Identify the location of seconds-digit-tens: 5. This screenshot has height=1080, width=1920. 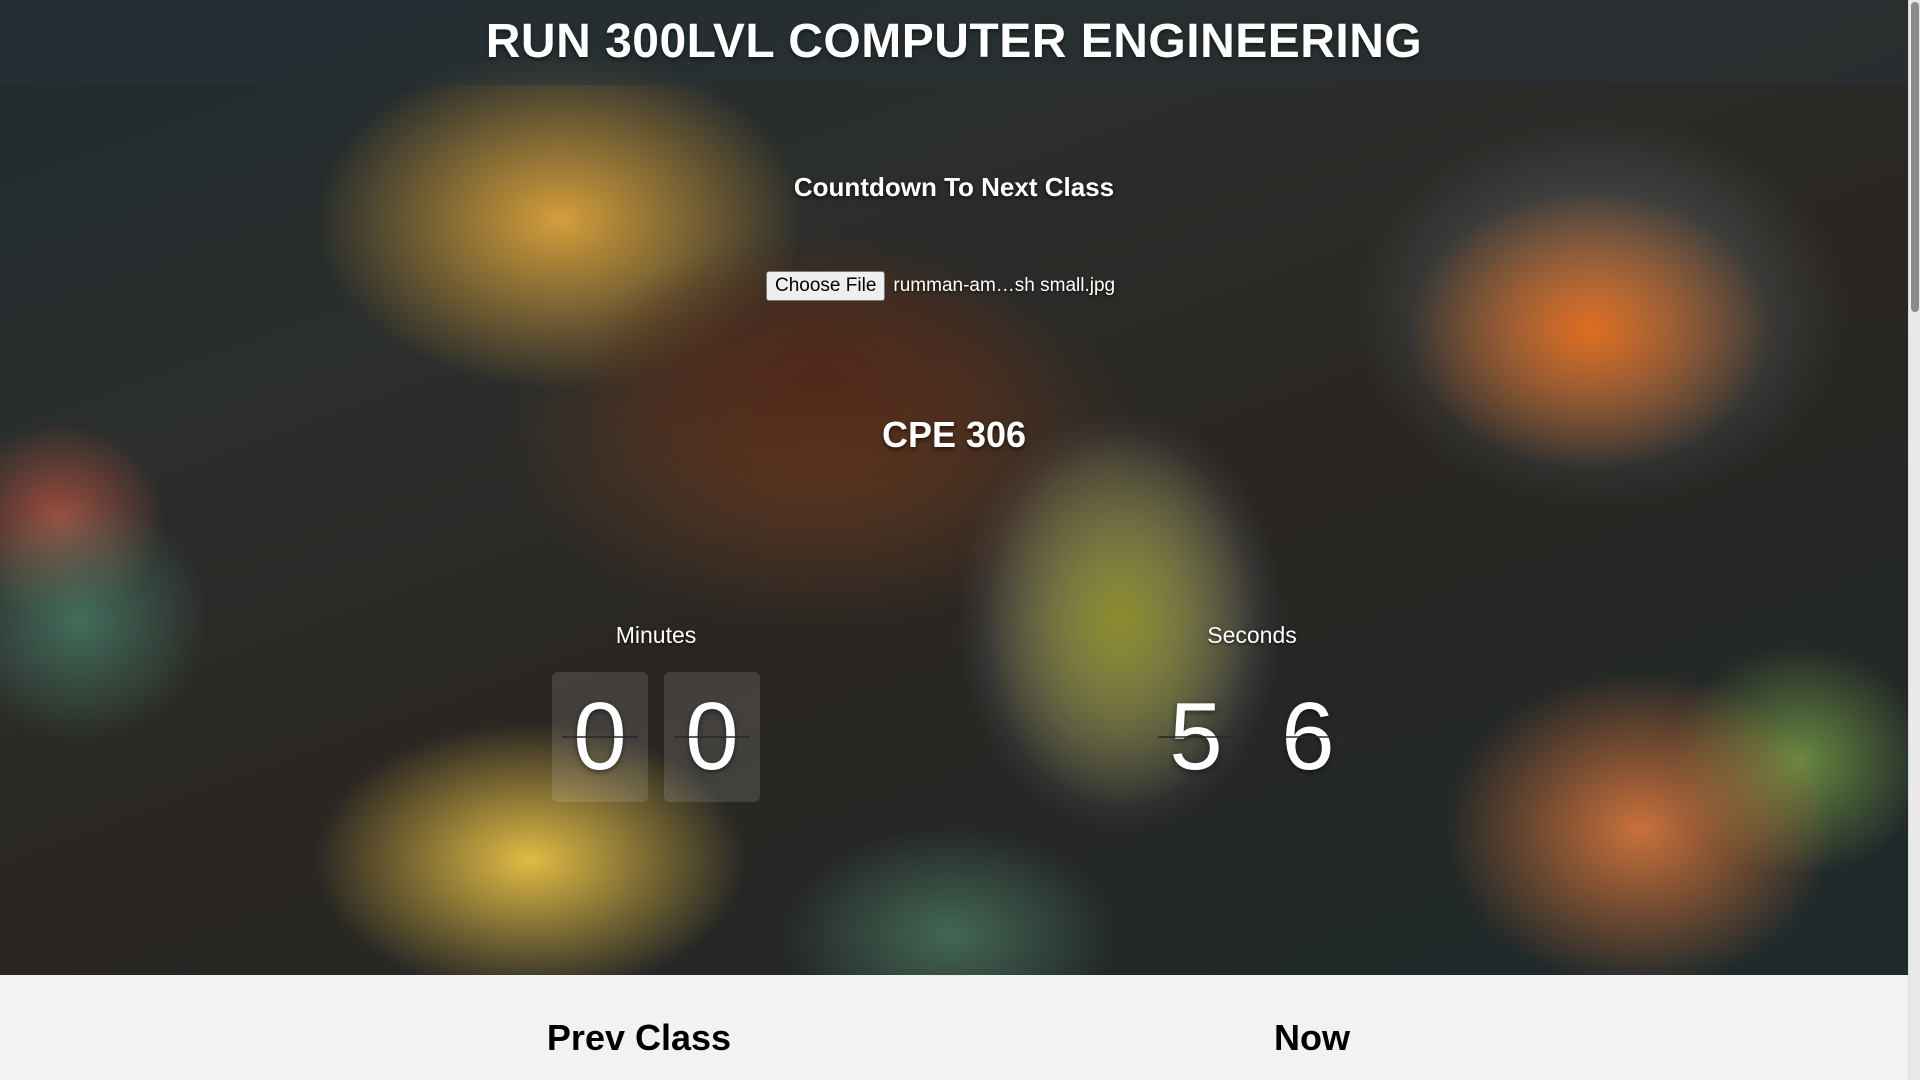
(1196, 737).